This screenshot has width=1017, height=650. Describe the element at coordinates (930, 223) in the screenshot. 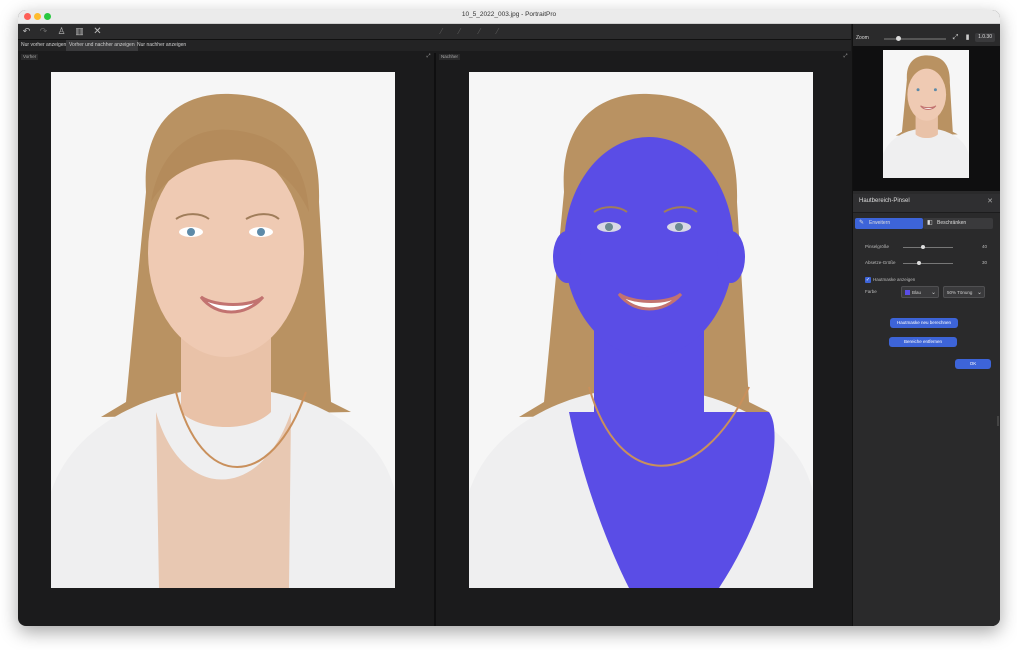

I see `eraser-icon: ◧` at that location.